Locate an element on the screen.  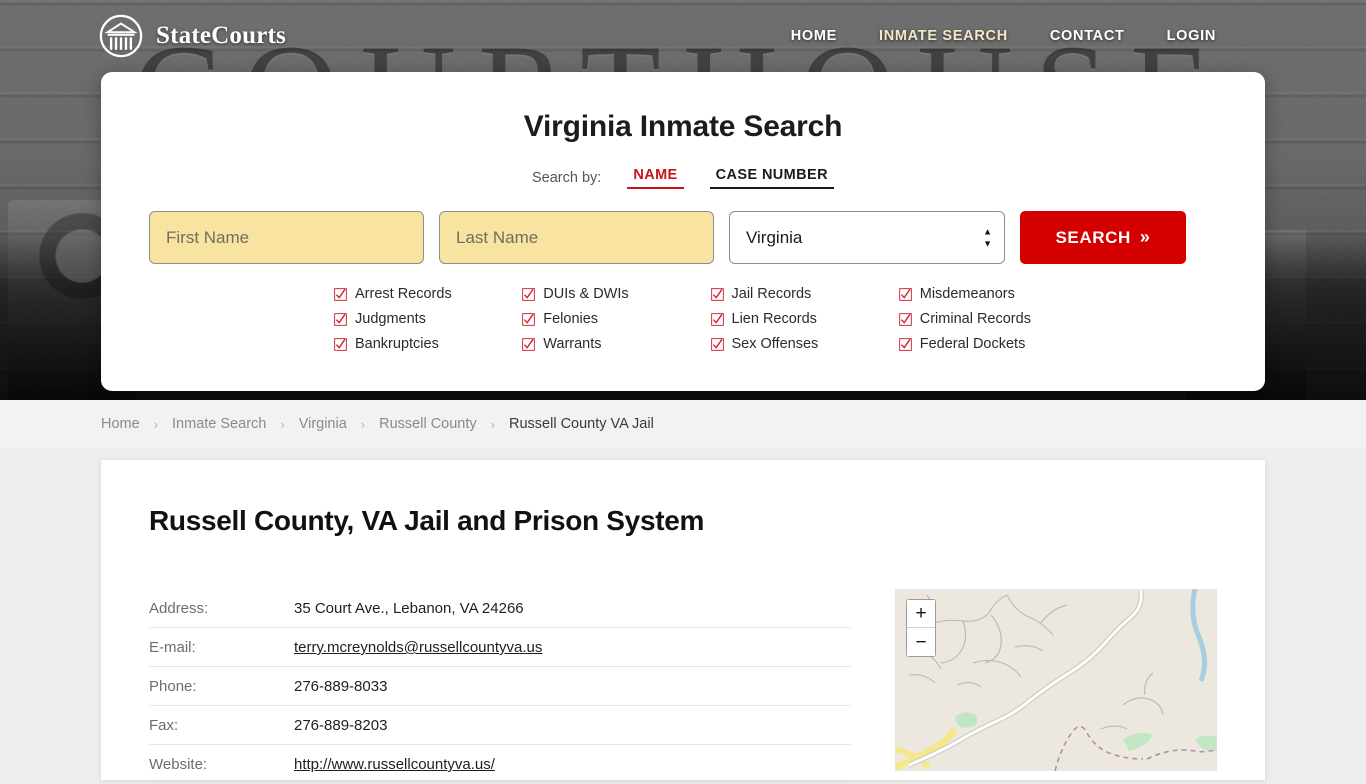
category-label: Sex Offenses is located at coordinates (775, 344).